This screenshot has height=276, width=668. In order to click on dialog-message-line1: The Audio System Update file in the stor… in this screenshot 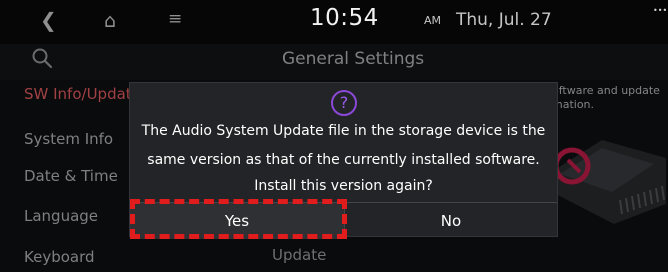, I will do `click(343, 131)`.